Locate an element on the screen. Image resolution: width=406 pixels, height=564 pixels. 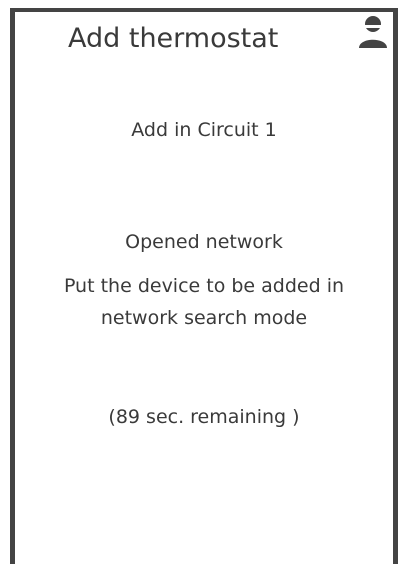
user-icon is located at coordinates (373, 32).